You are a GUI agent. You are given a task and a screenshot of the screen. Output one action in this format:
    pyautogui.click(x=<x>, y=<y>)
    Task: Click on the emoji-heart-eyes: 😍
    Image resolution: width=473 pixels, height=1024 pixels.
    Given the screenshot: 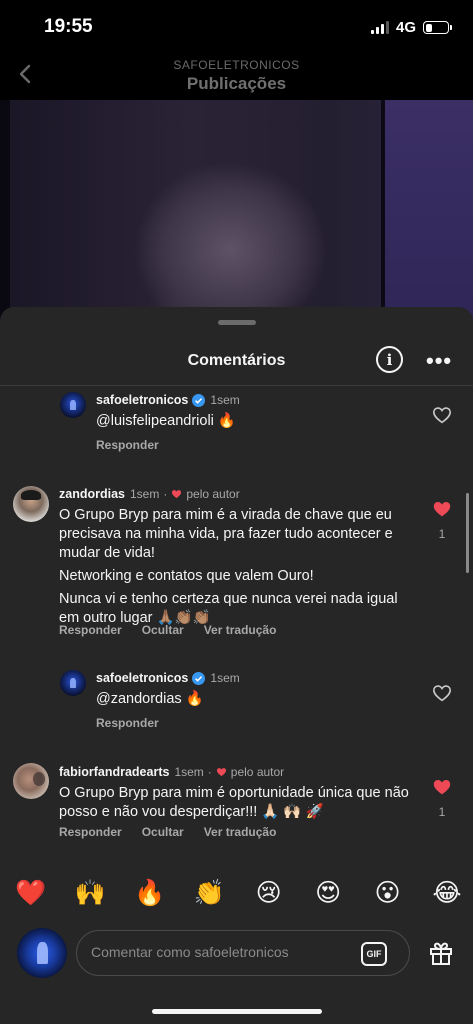 What is the action you would take?
    pyautogui.click(x=328, y=893)
    